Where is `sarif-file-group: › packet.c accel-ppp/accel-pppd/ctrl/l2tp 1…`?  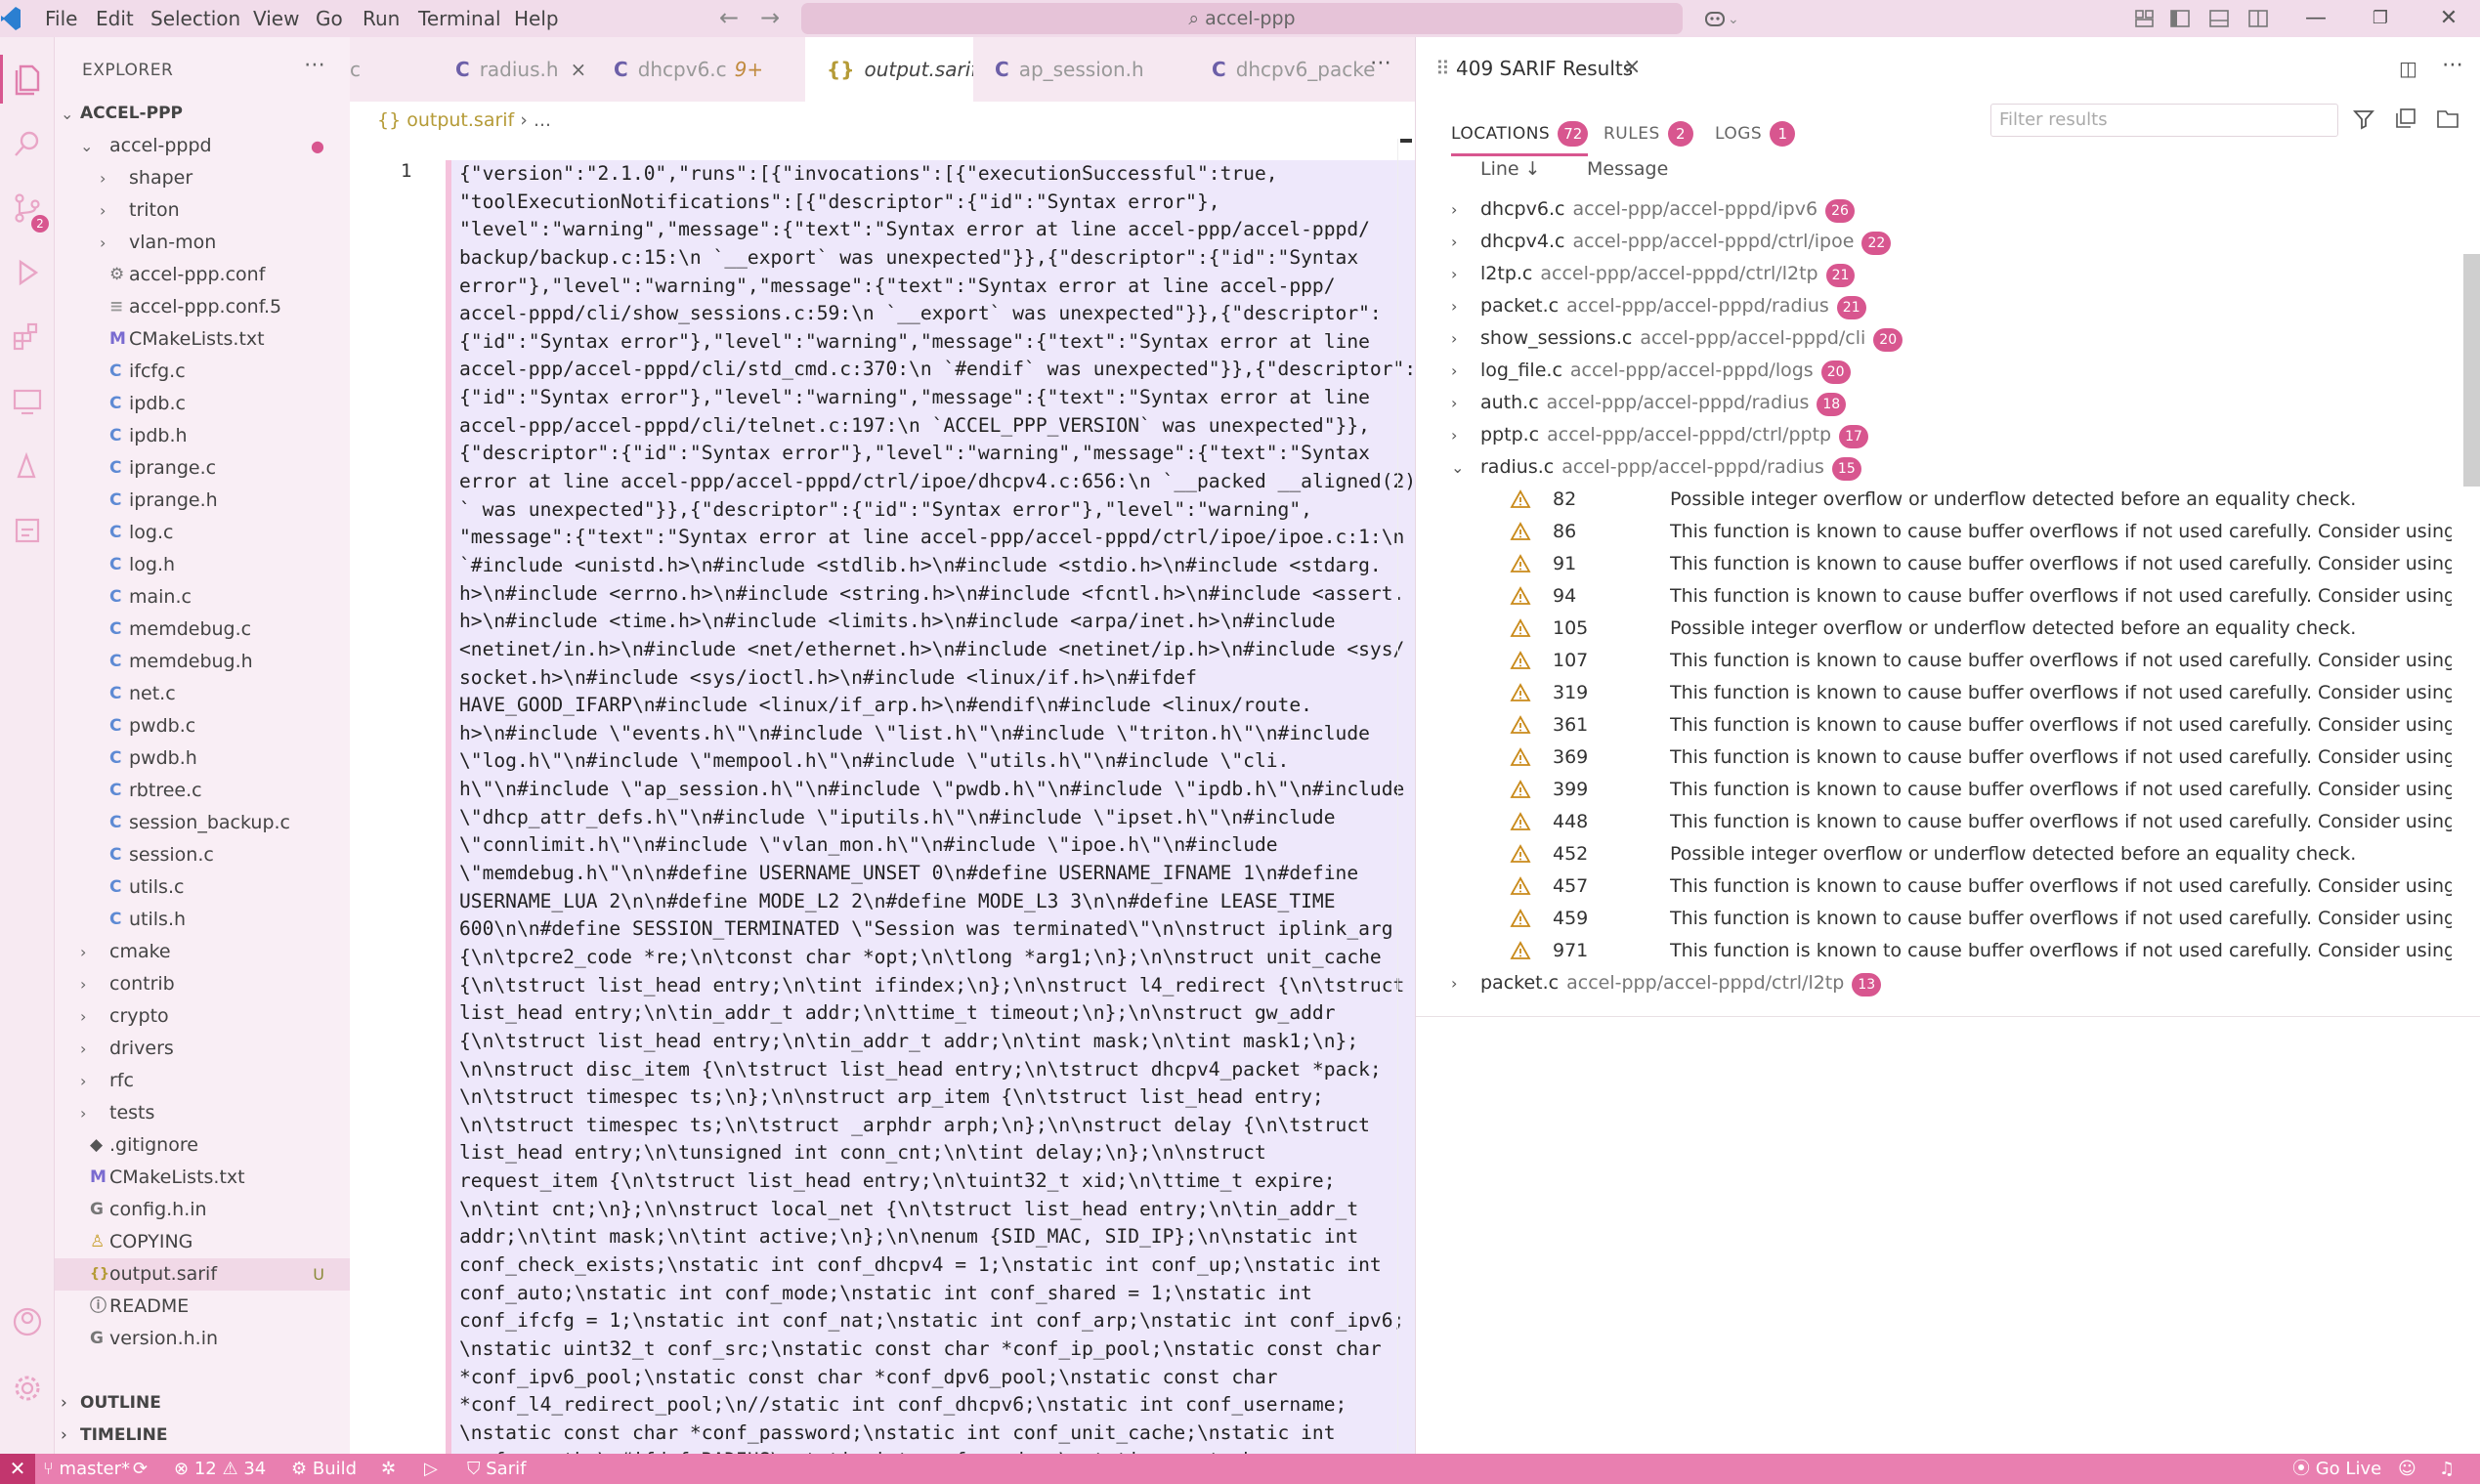
sarif-file-group: › packet.c accel-ppp/accel-pppd/ctrl/l2tp 1… is located at coordinates (1934, 983).